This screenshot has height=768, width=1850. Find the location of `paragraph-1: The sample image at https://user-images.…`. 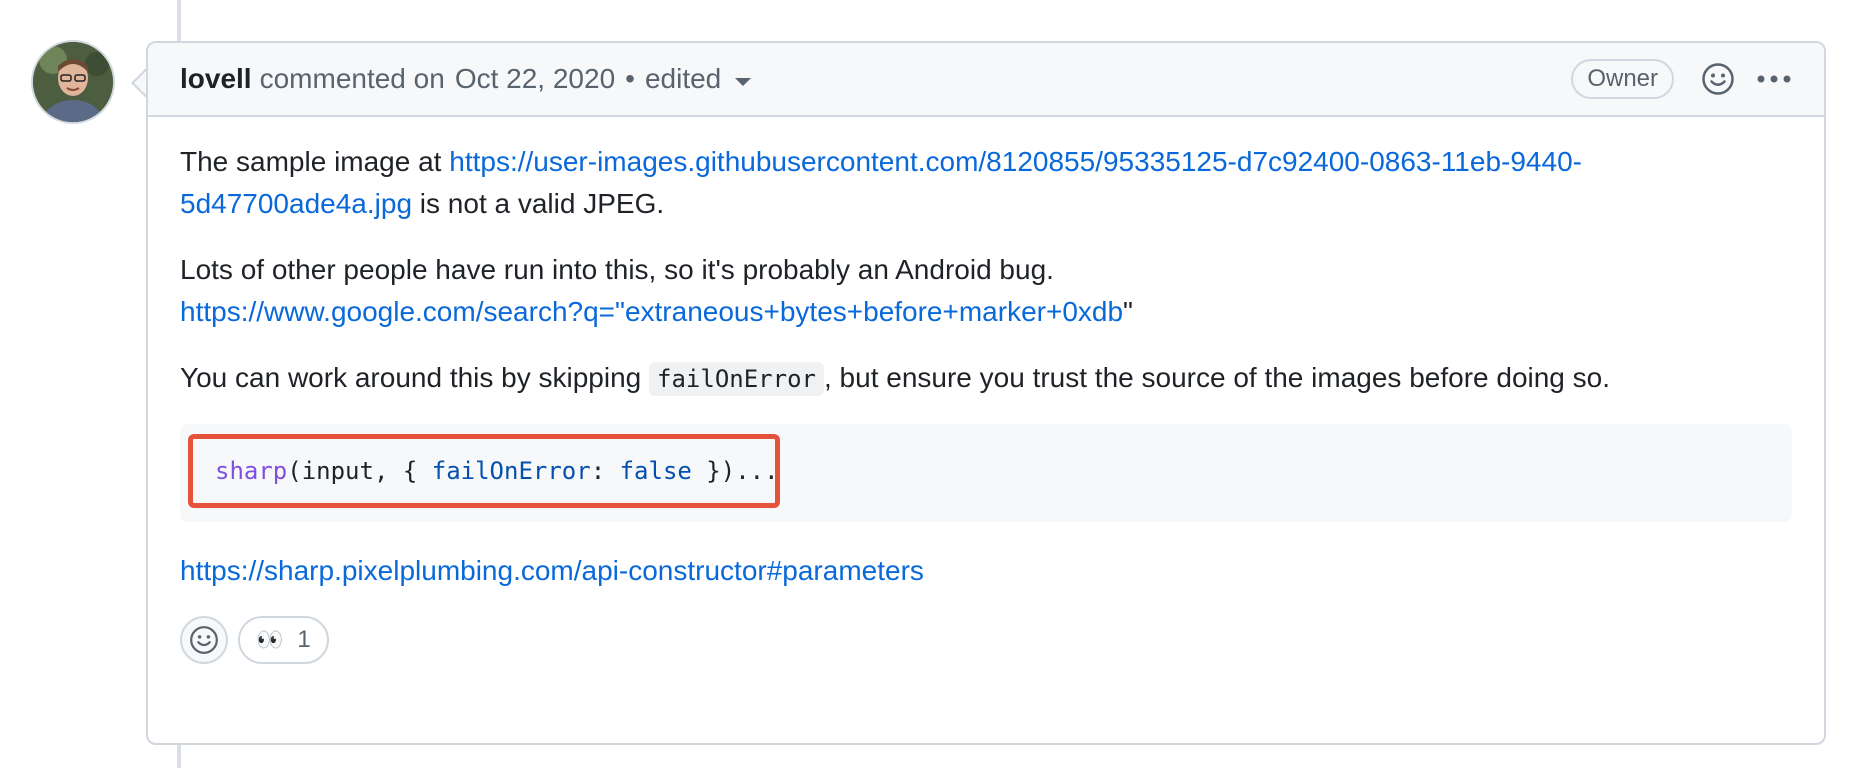

paragraph-1: The sample image at https://user-images.… is located at coordinates (986, 183).